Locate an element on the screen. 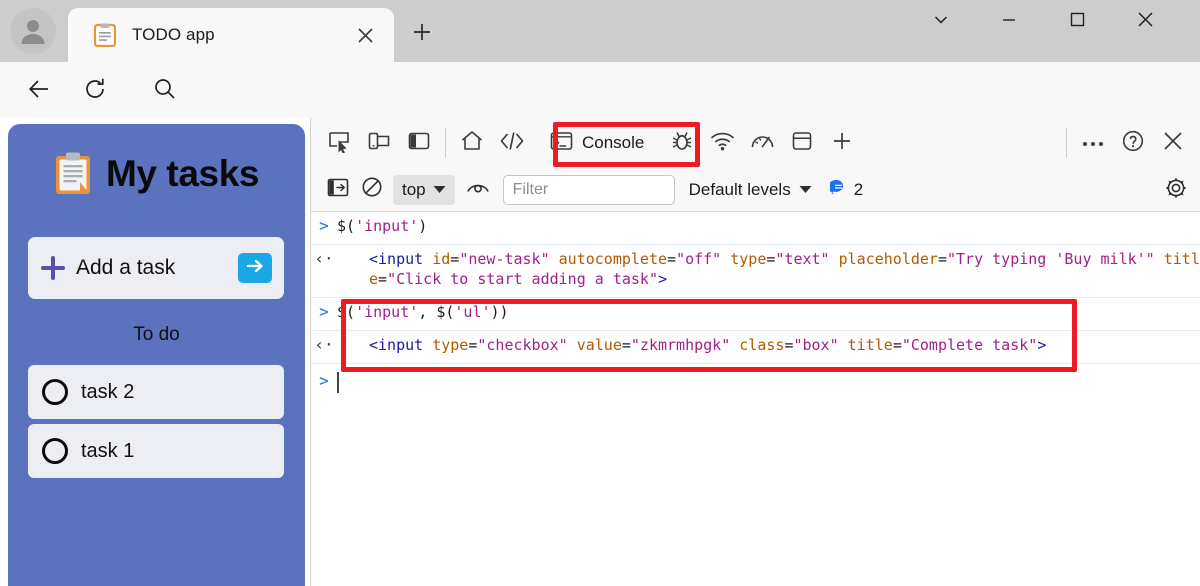 The width and height of the screenshot is (1200, 586). dock-side-icon is located at coordinates (419, 143).